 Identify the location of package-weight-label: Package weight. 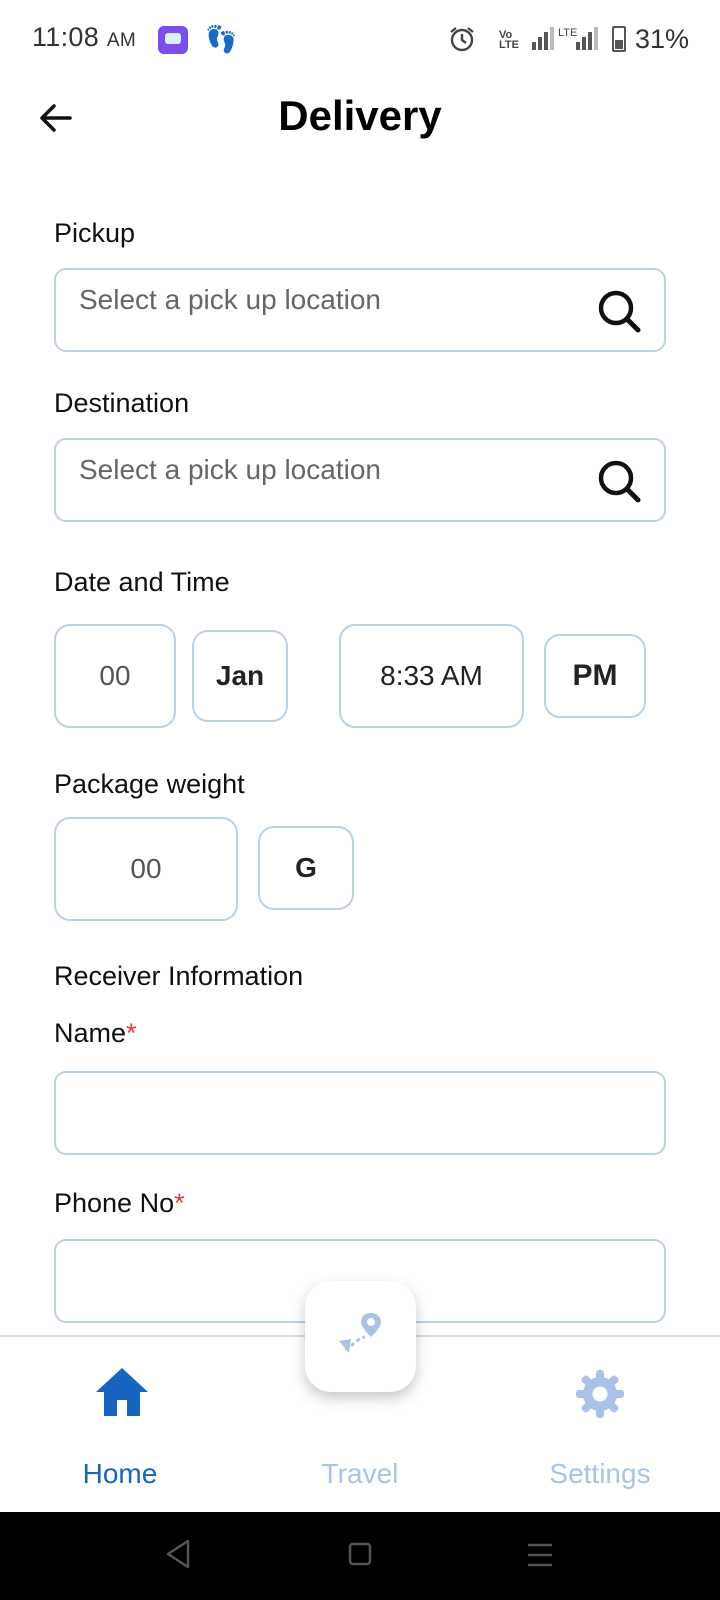
(149, 784).